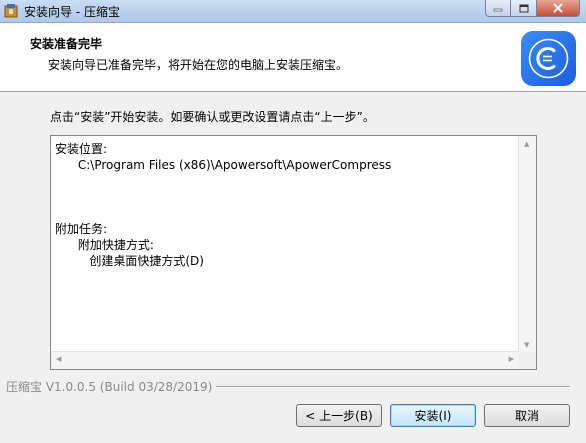 This screenshot has width=586, height=443. I want to click on version-label: 压缩宝 V1.0.0.5 (Build 03/28/2019), so click(111, 386).